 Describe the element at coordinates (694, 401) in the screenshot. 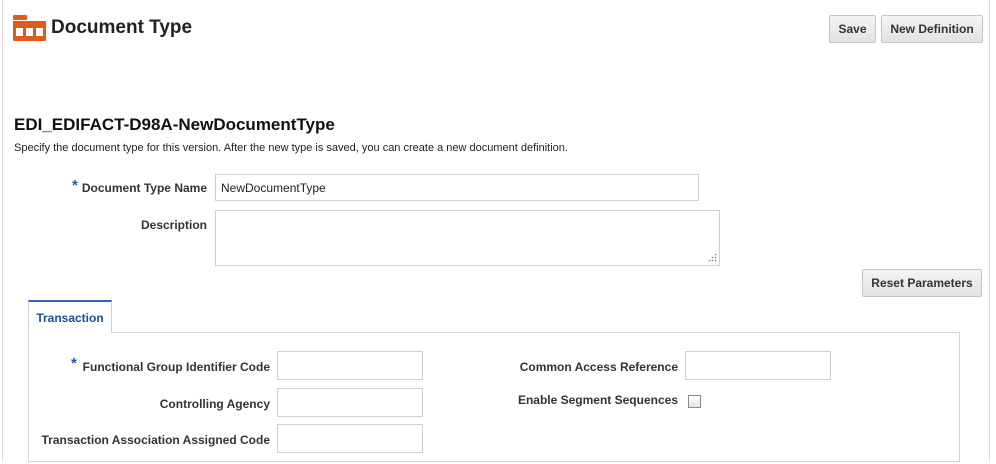

I see `enable-segment-sequences-checkbox` at that location.